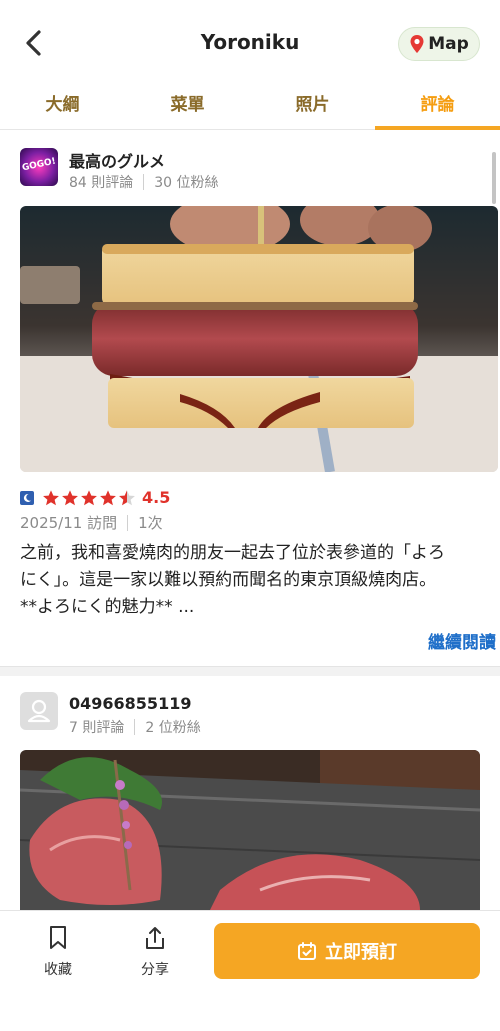 This screenshot has height=1031, width=500. Describe the element at coordinates (156, 497) in the screenshot. I see `rating-value: 4.5` at that location.